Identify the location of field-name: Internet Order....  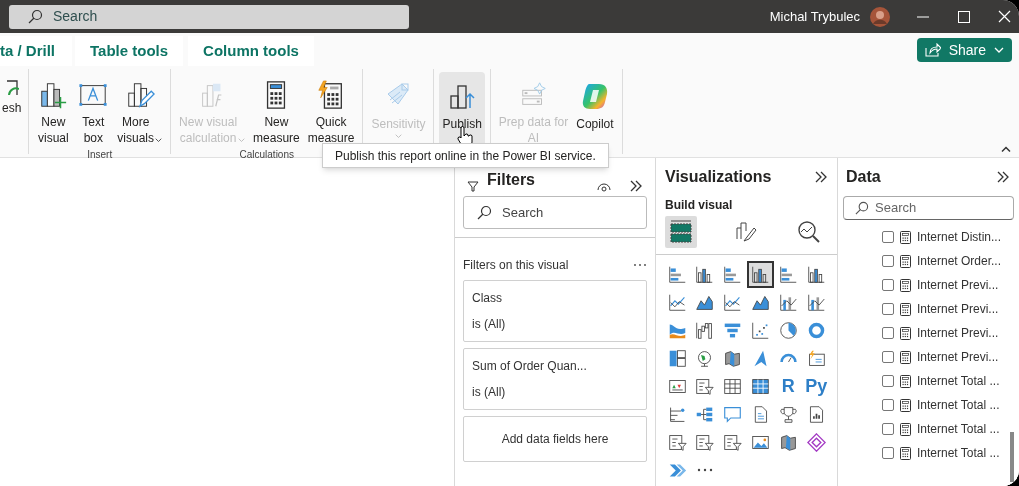
(959, 261).